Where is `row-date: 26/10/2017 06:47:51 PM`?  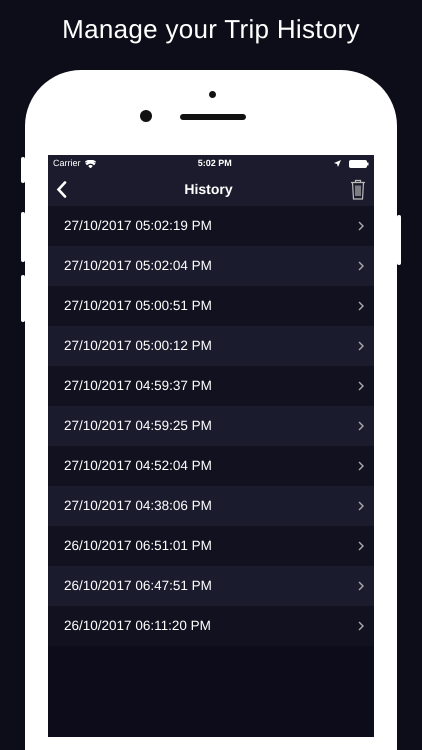
row-date: 26/10/2017 06:47:51 PM is located at coordinates (138, 585).